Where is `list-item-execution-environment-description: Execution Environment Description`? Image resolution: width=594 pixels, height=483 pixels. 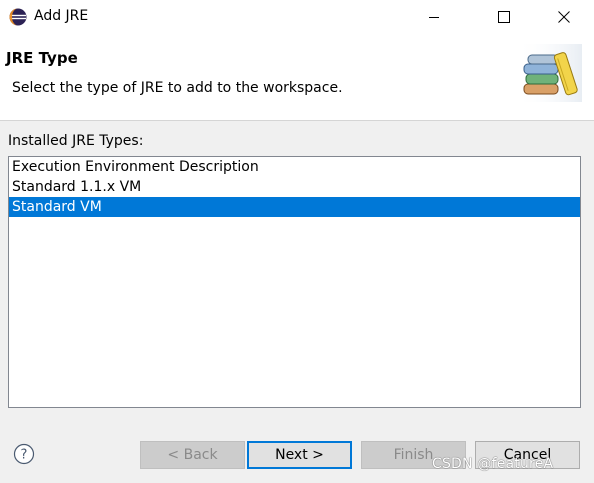
list-item-execution-environment-description: Execution Environment Description is located at coordinates (294, 167).